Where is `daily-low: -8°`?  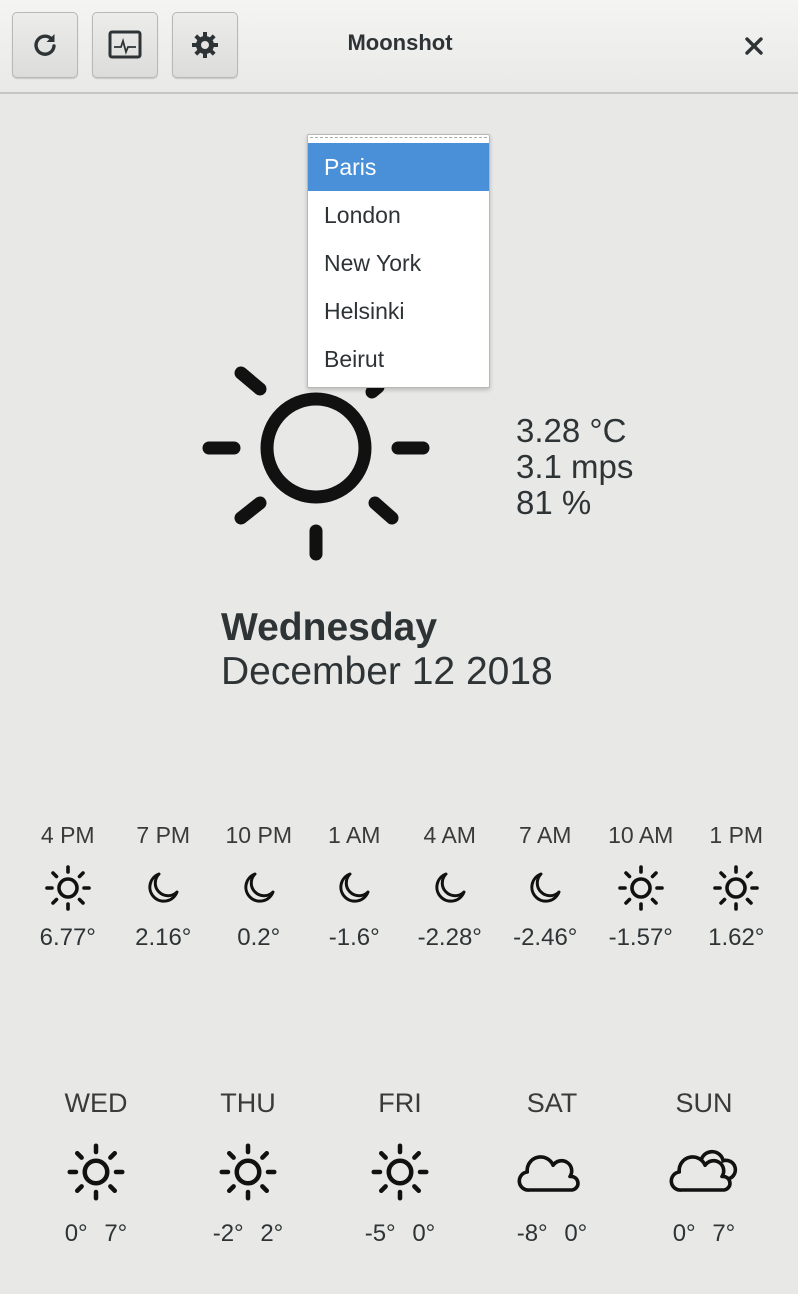 daily-low: -8° is located at coordinates (532, 1233).